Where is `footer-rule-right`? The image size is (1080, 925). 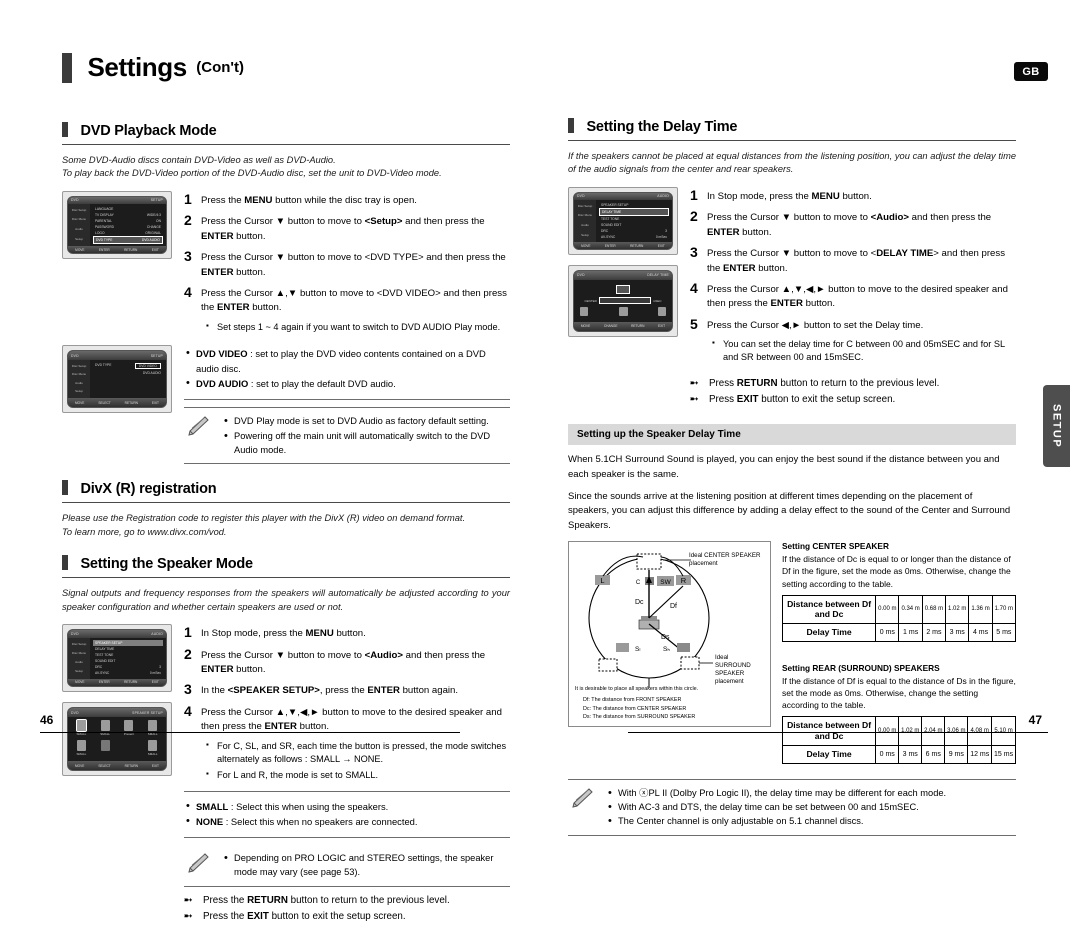
footer-rule-right is located at coordinates (838, 732).